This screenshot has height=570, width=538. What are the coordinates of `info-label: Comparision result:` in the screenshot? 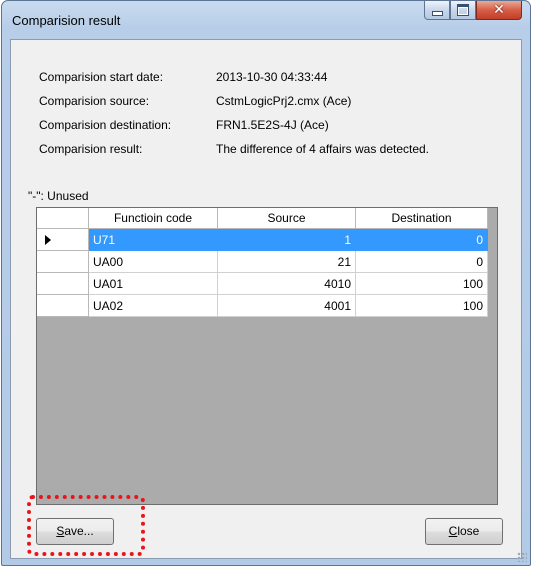 It's located at (91, 149).